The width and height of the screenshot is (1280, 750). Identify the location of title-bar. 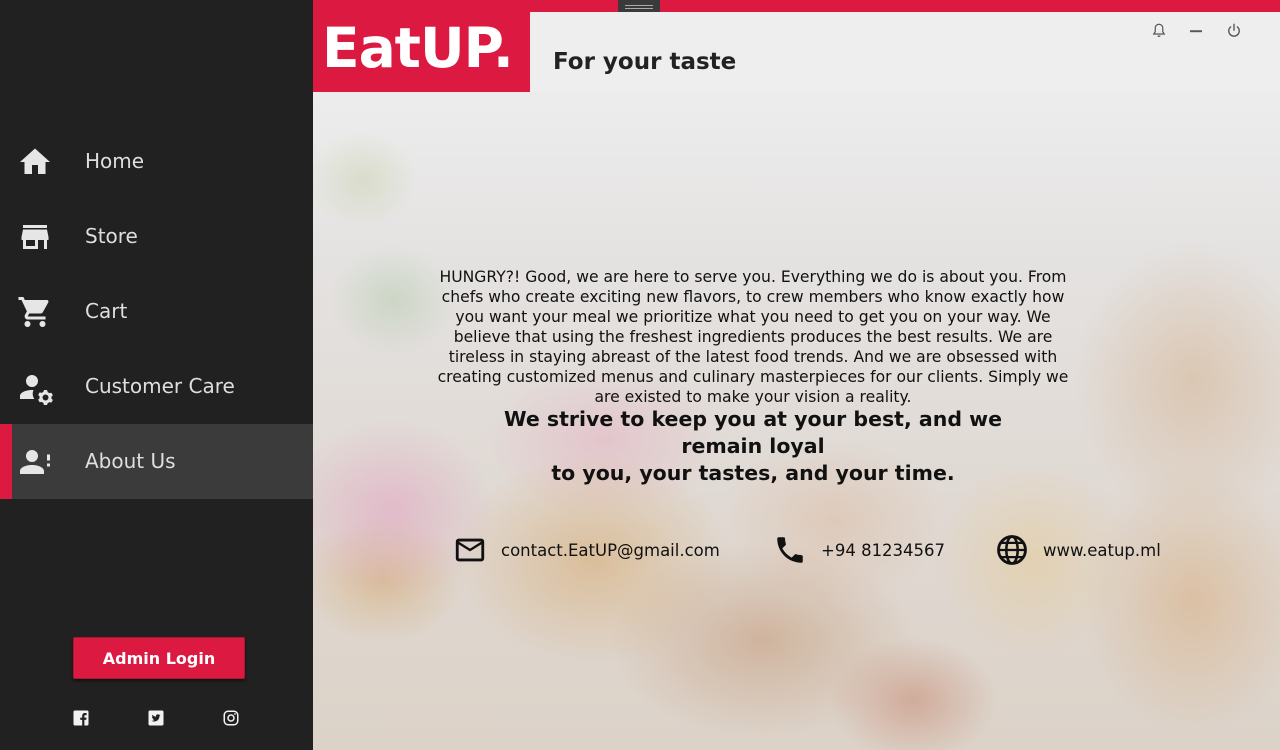
(796, 6).